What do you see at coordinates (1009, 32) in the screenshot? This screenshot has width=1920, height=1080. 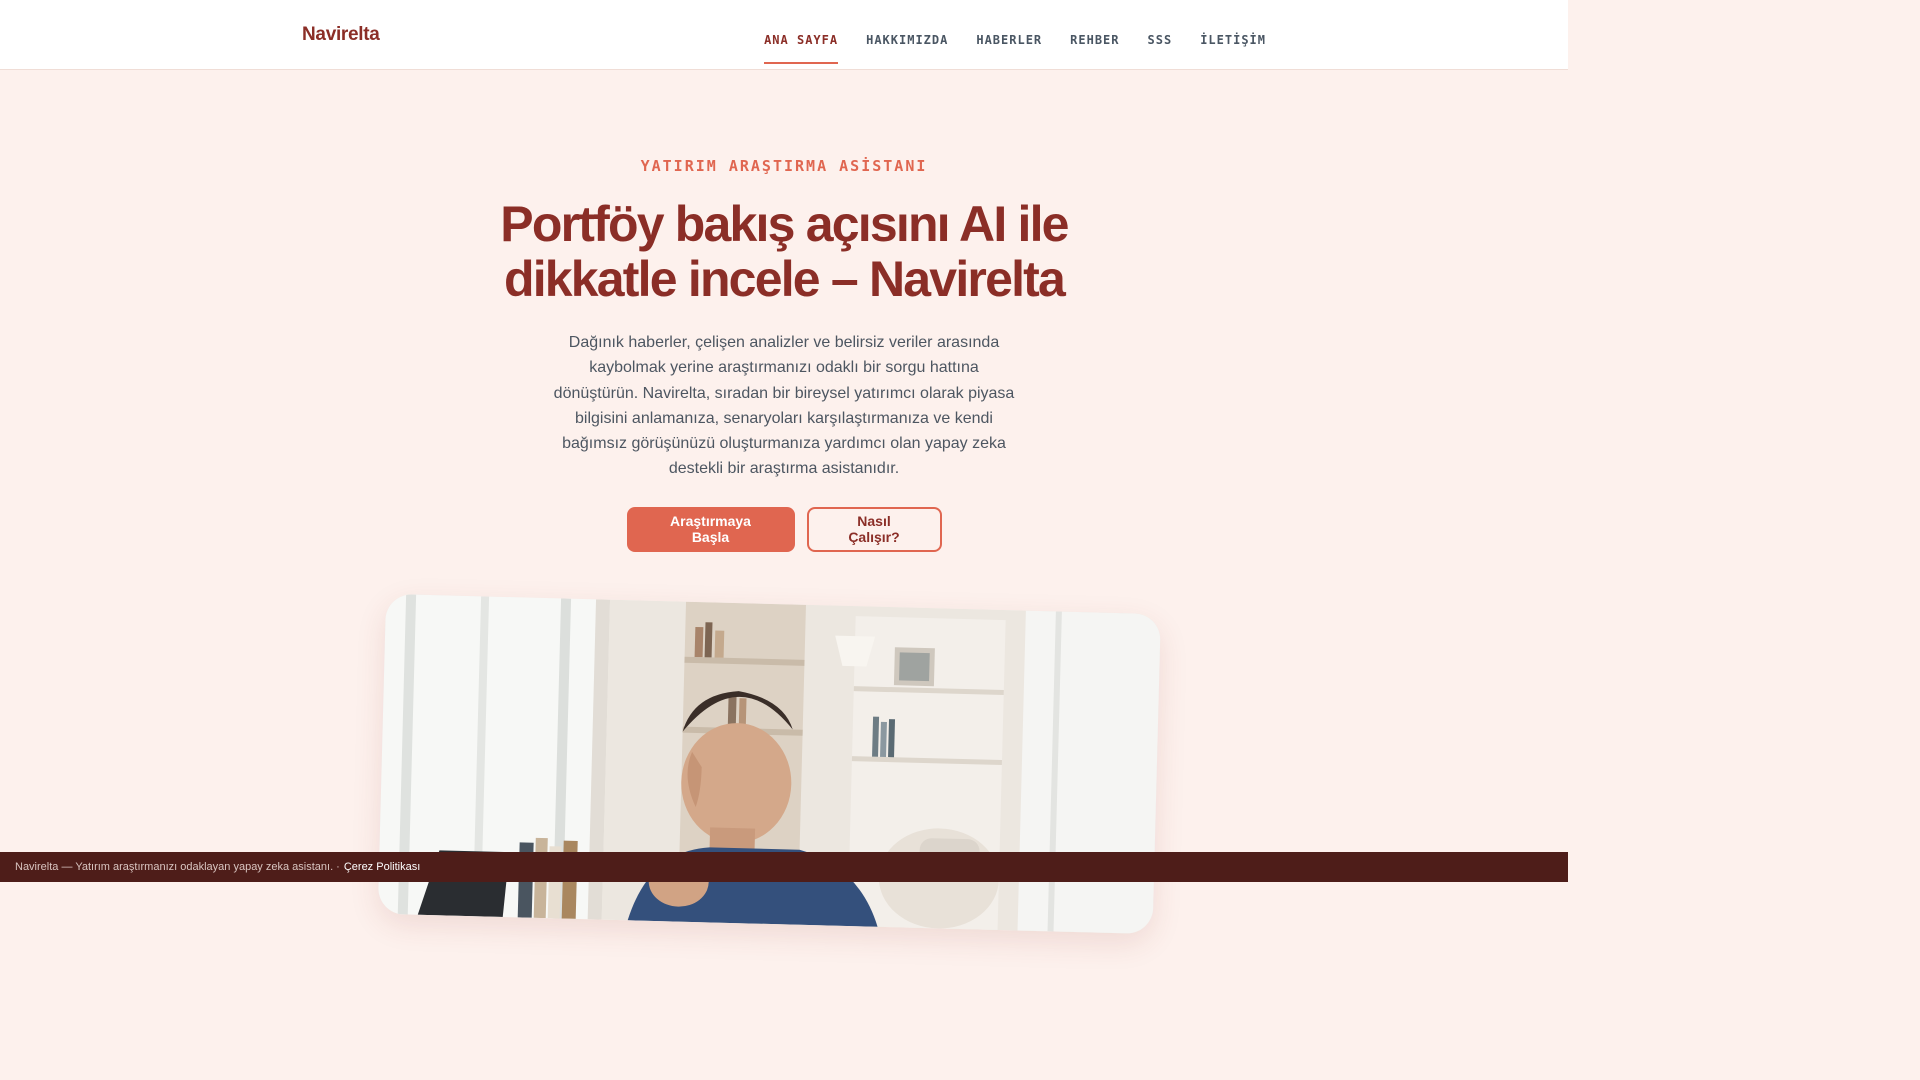 I see `nav-item-news: HABERLER` at bounding box center [1009, 32].